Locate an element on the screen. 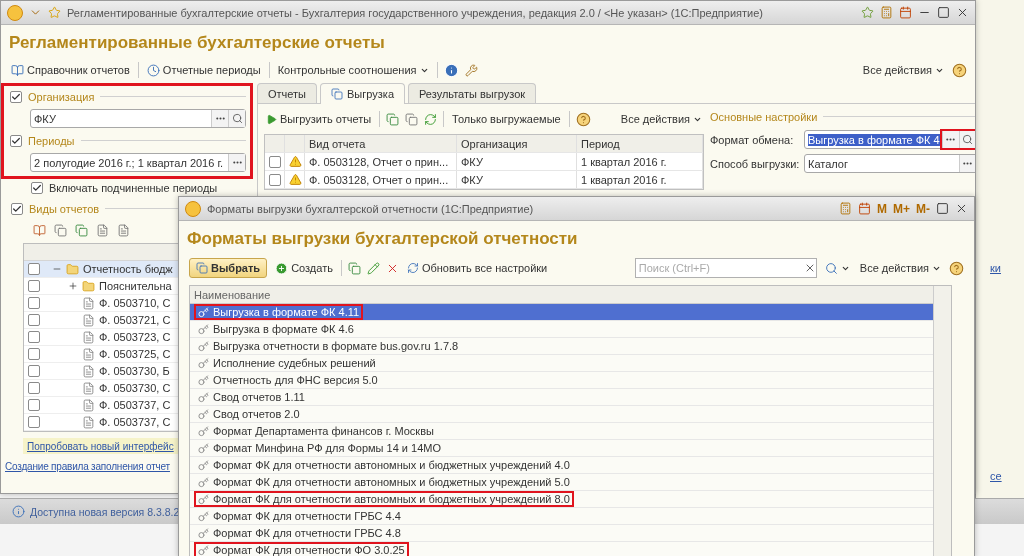 Image resolution: width=1024 pixels, height=556 pixels. book-icon is located at coordinates (39, 230).